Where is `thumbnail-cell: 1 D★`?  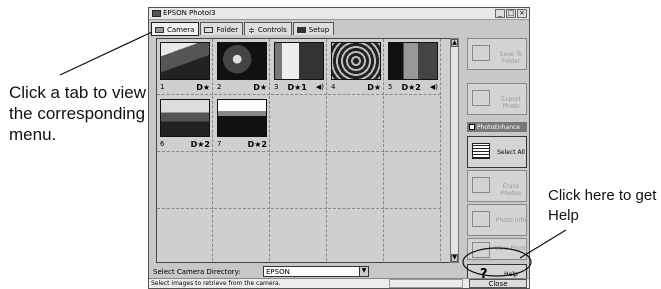 thumbnail-cell: 1 D★ is located at coordinates (185, 67).